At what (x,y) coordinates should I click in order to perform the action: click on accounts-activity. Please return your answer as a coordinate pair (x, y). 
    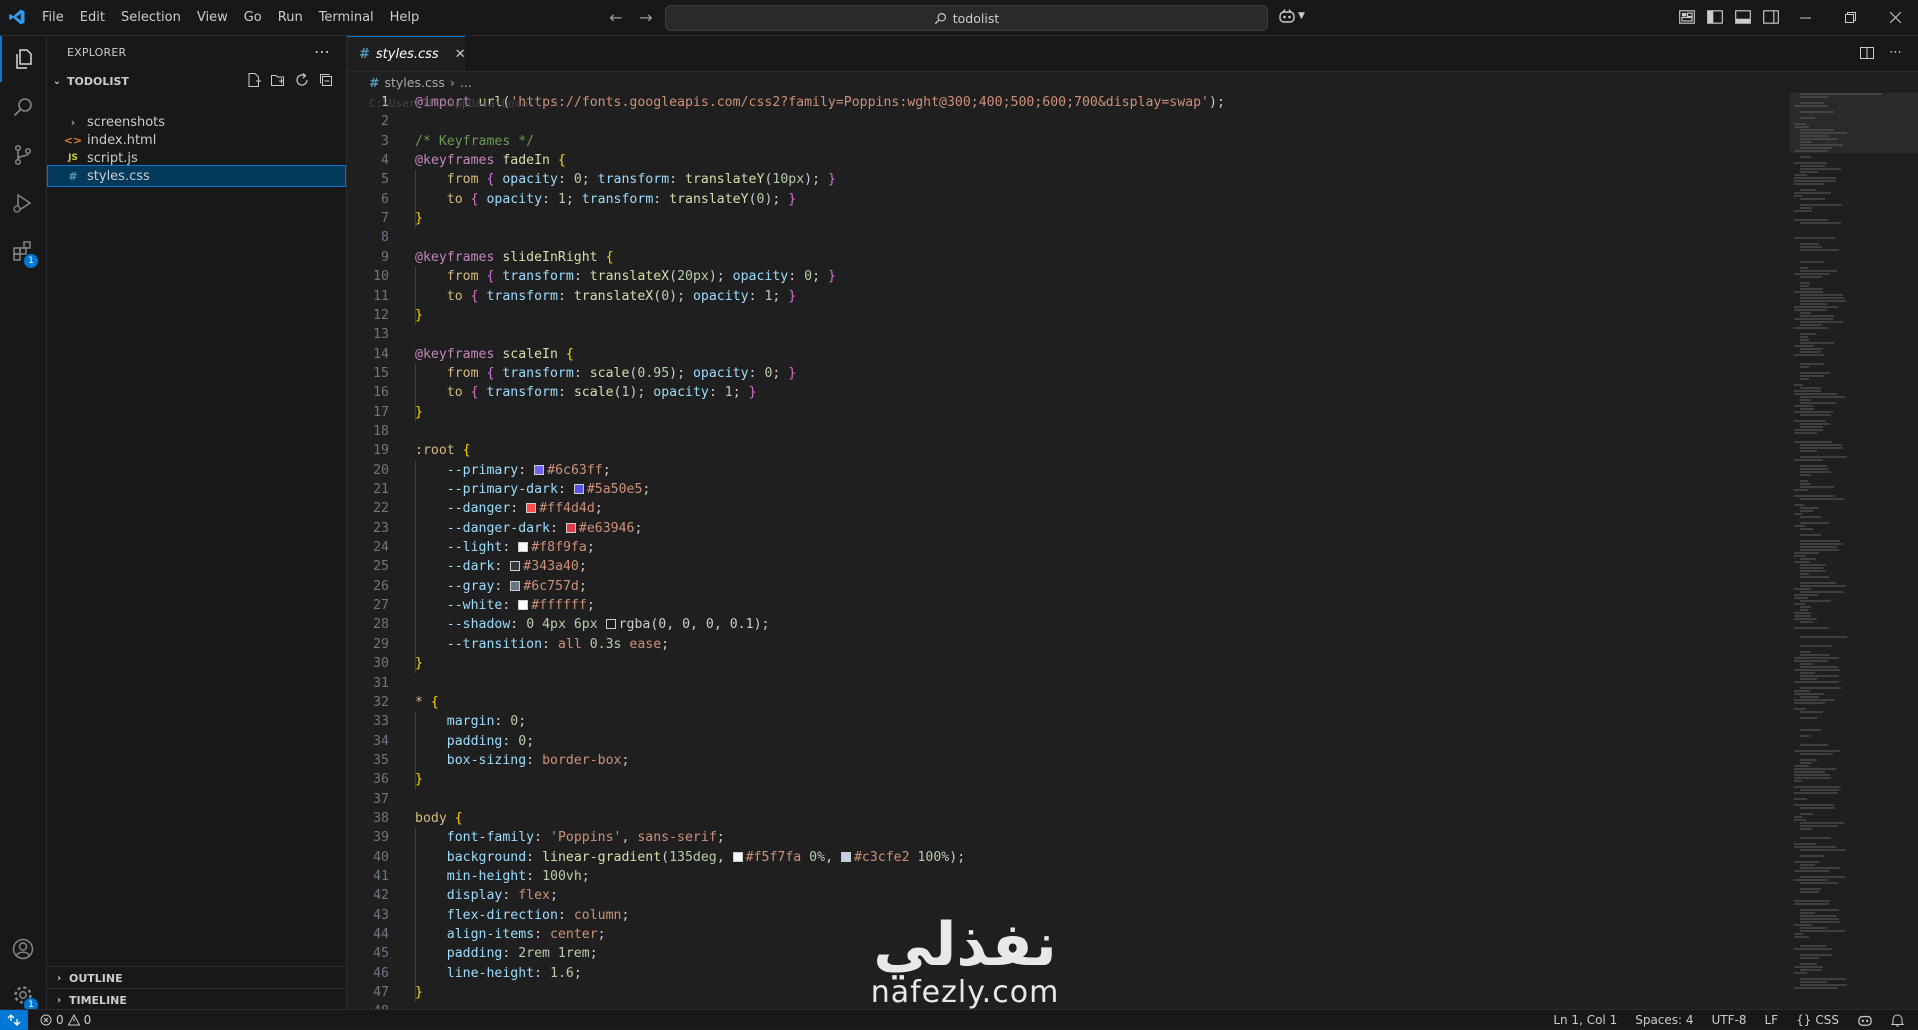
    Looking at the image, I should click on (23, 949).